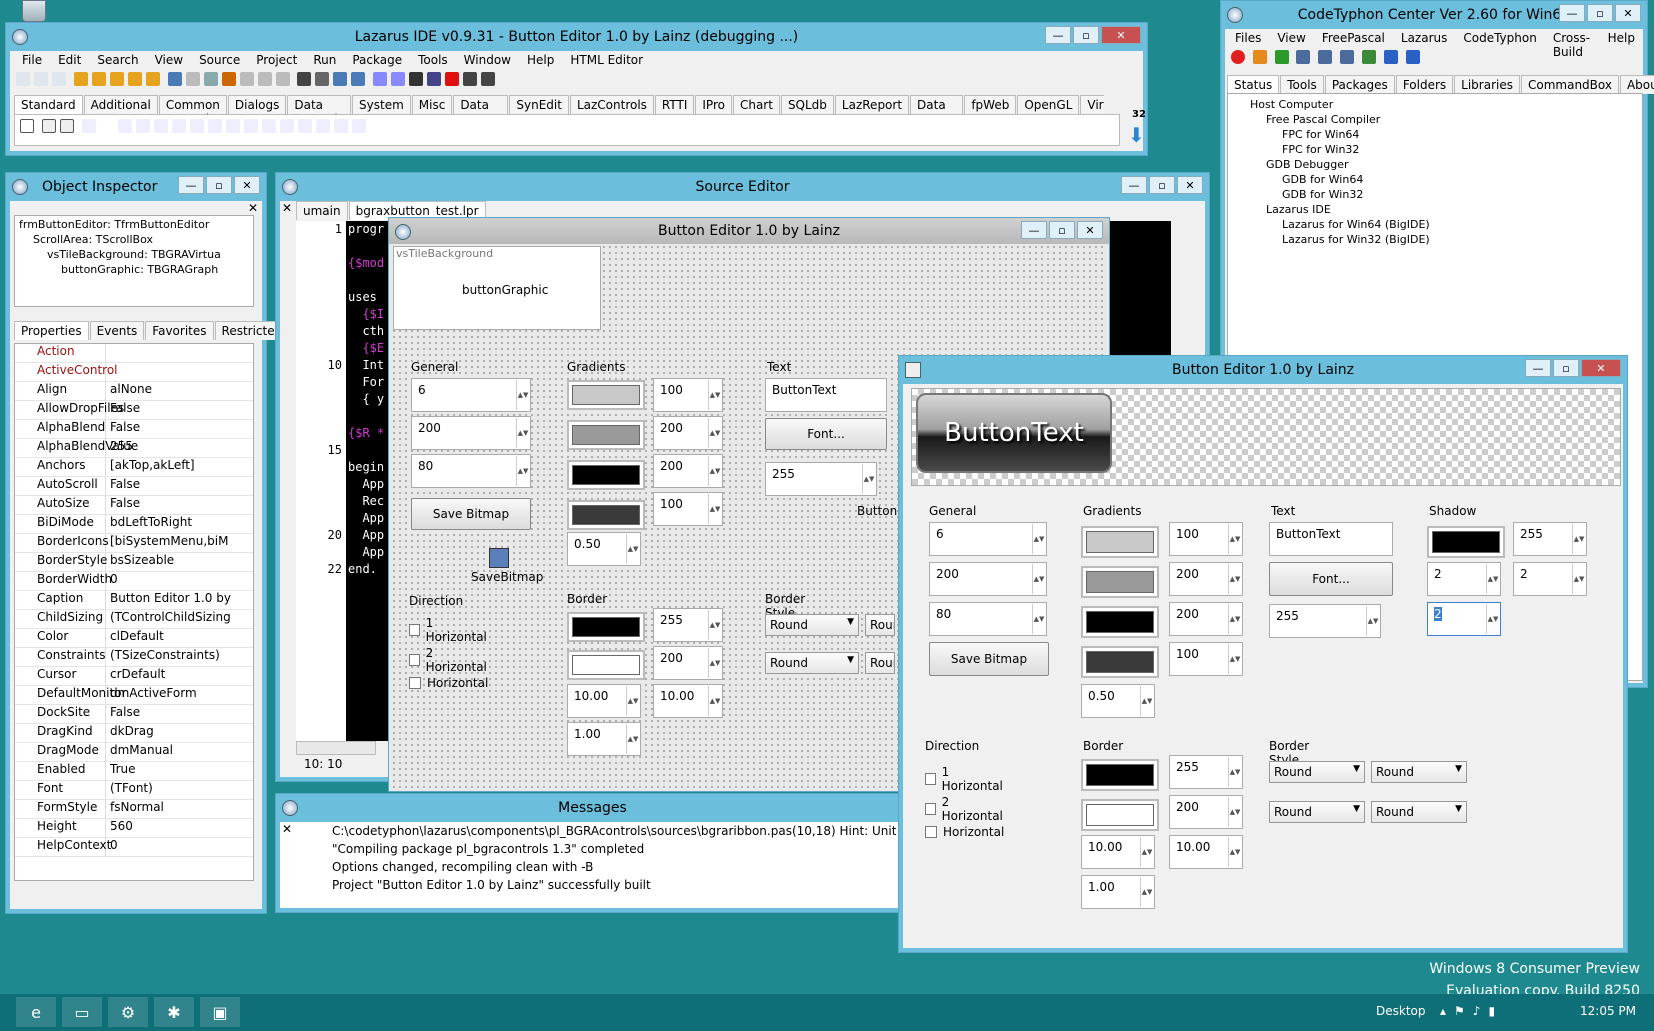 The height and width of the screenshot is (1031, 1654). What do you see at coordinates (1401, 1011) in the screenshot?
I see `desktop-label: Desktop` at bounding box center [1401, 1011].